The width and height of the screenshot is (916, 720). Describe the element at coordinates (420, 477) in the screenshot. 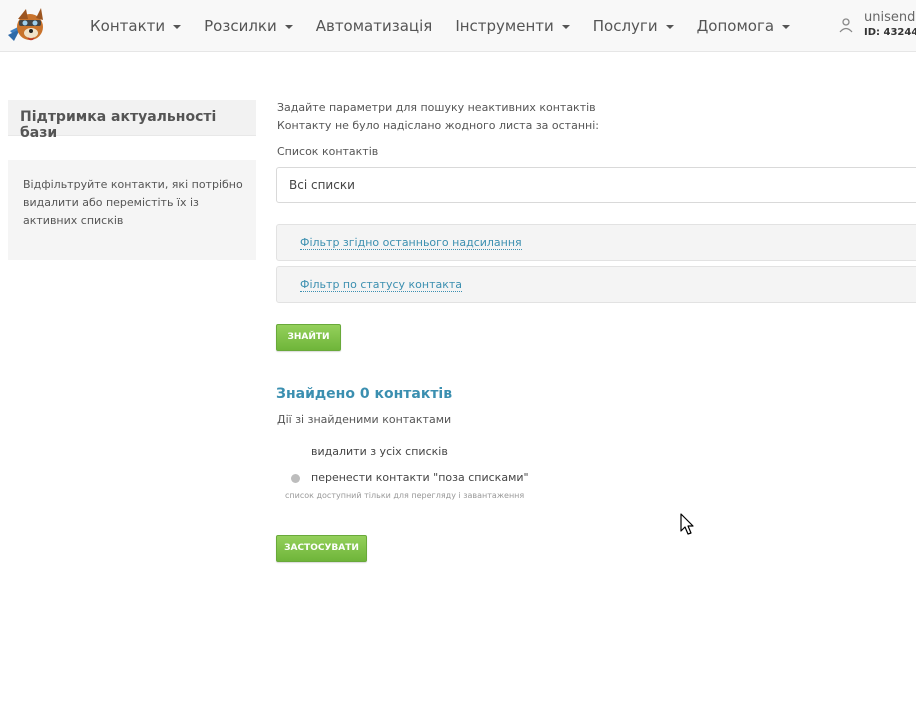

I see `option-move-outside-label: перенести контакти "поза списками"` at that location.